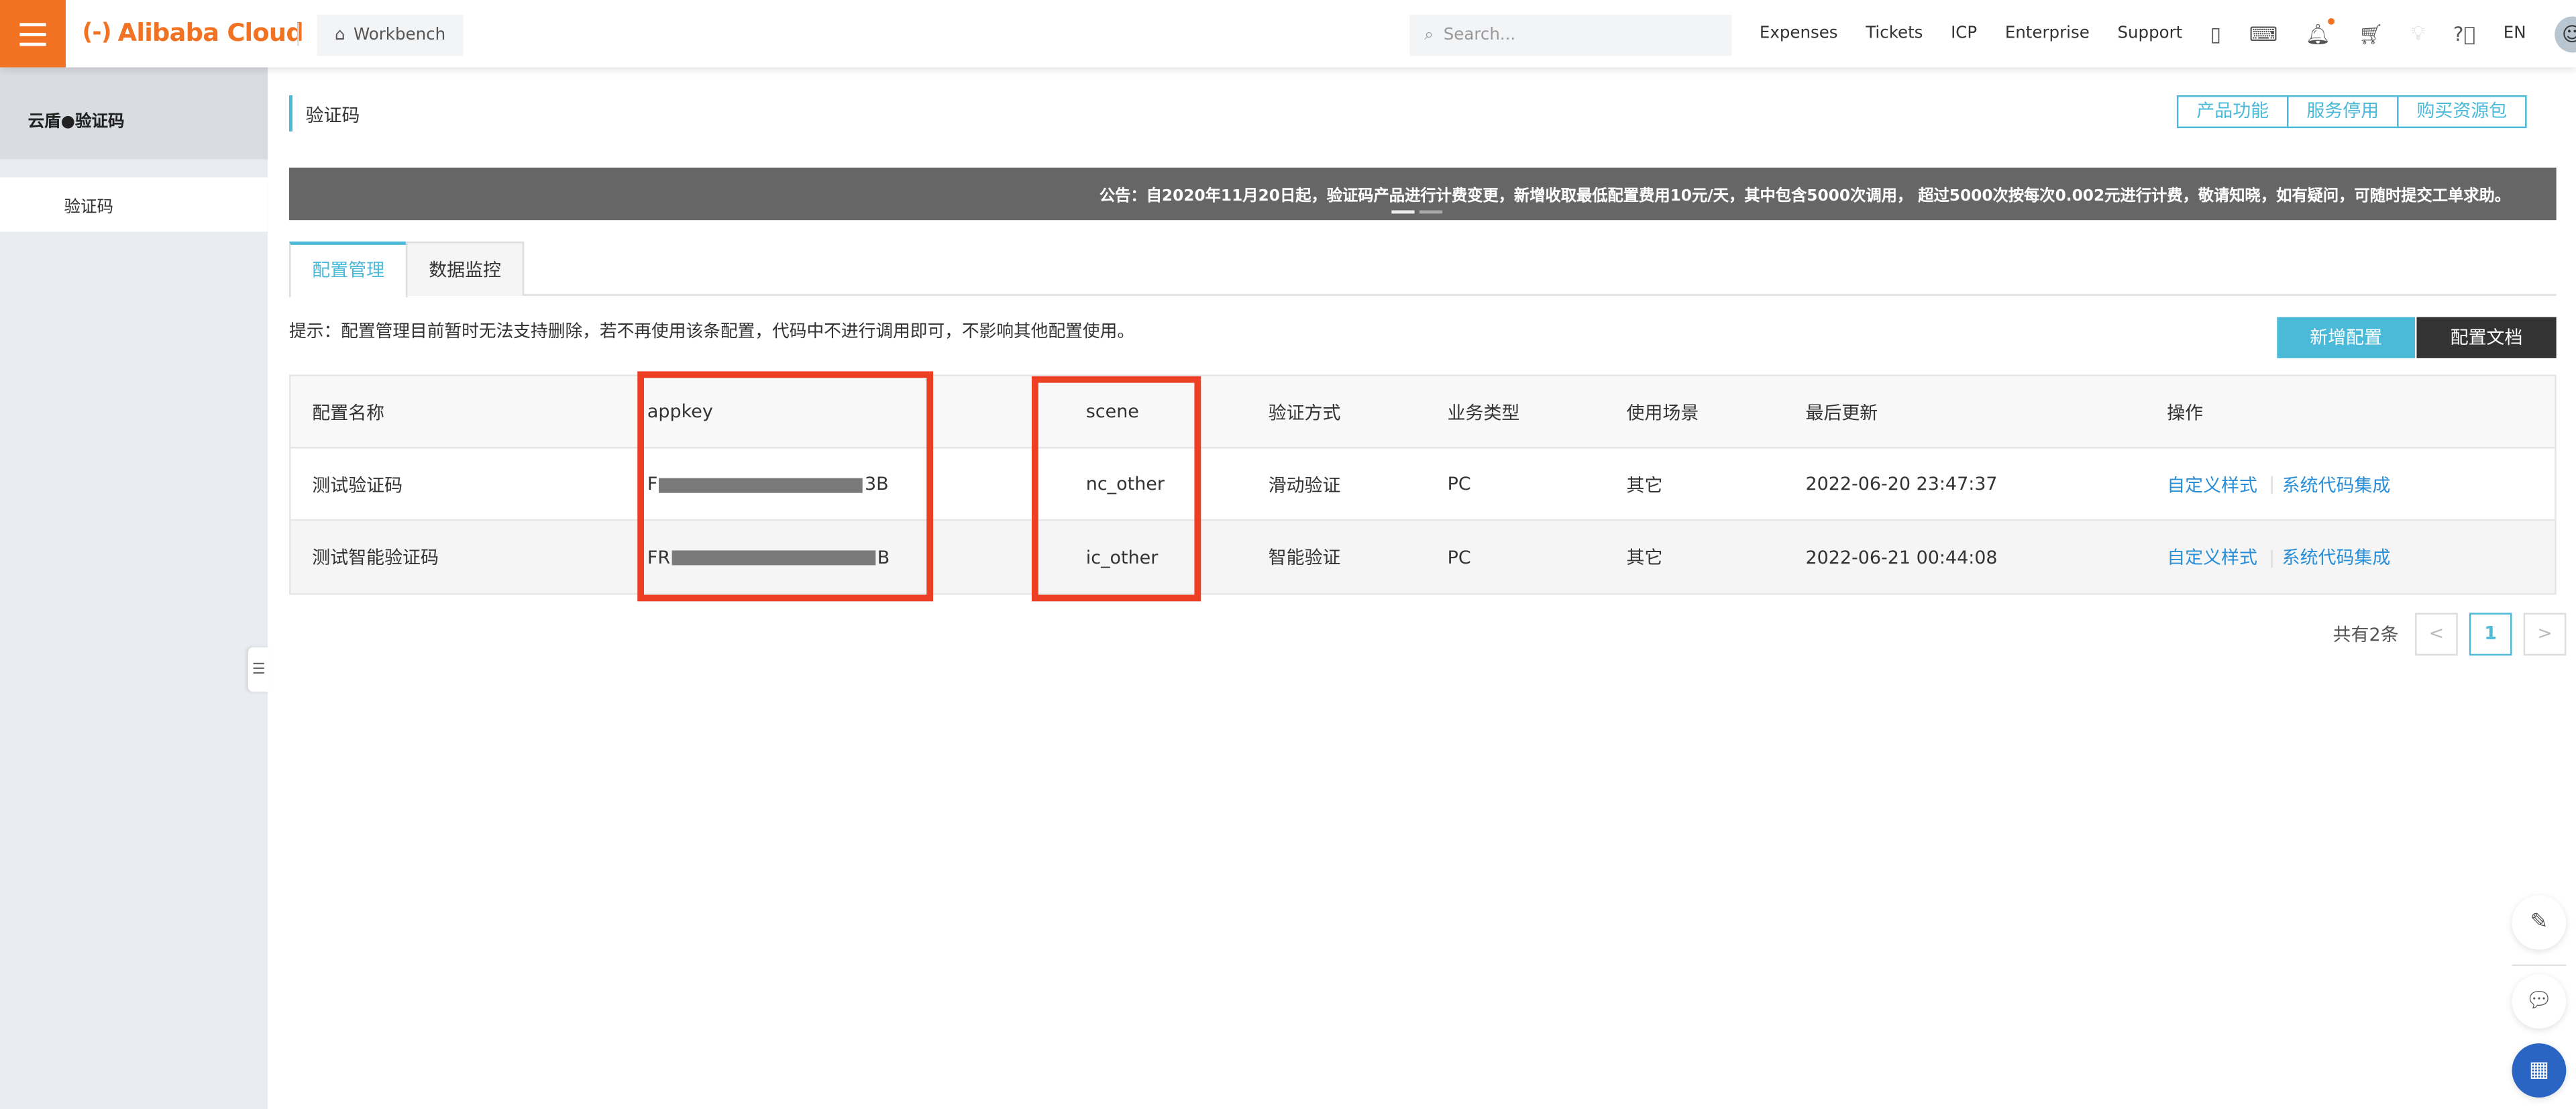  I want to click on cart-icon: 🛒︎, so click(2371, 33).